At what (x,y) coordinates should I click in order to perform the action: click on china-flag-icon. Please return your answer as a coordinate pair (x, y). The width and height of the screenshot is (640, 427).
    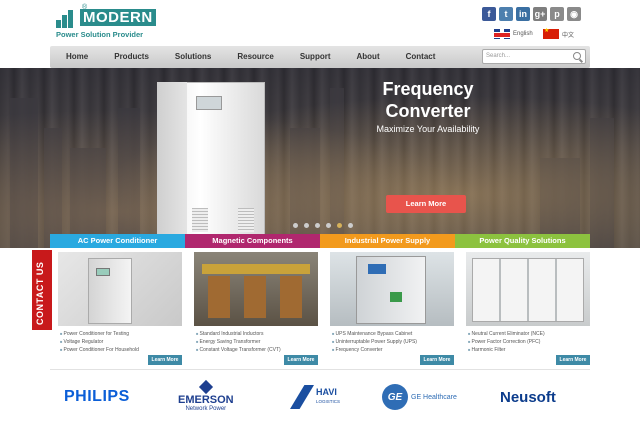
    Looking at the image, I should click on (551, 33).